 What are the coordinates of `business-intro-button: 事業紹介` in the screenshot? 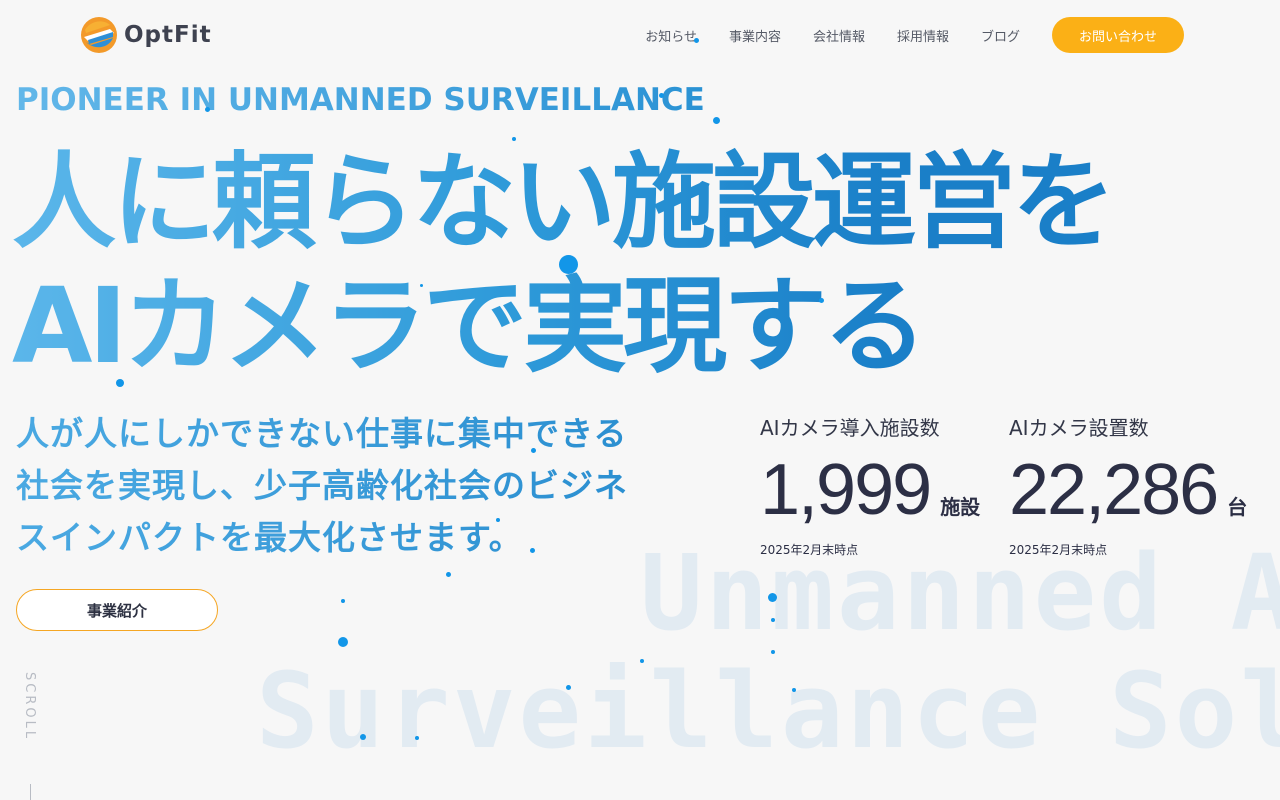 It's located at (117, 610).